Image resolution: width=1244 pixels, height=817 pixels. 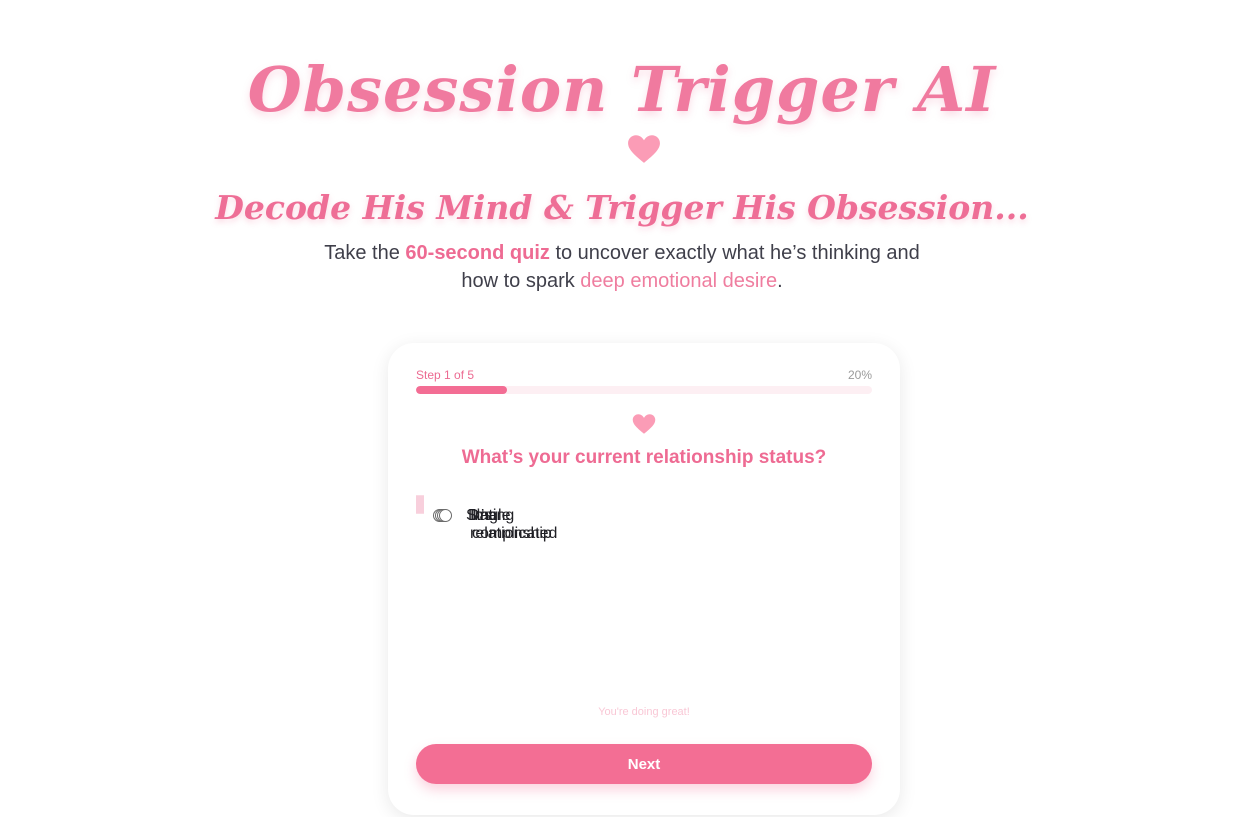 What do you see at coordinates (622, 89) in the screenshot?
I see `brand-title: Obsession Trigger AI` at bounding box center [622, 89].